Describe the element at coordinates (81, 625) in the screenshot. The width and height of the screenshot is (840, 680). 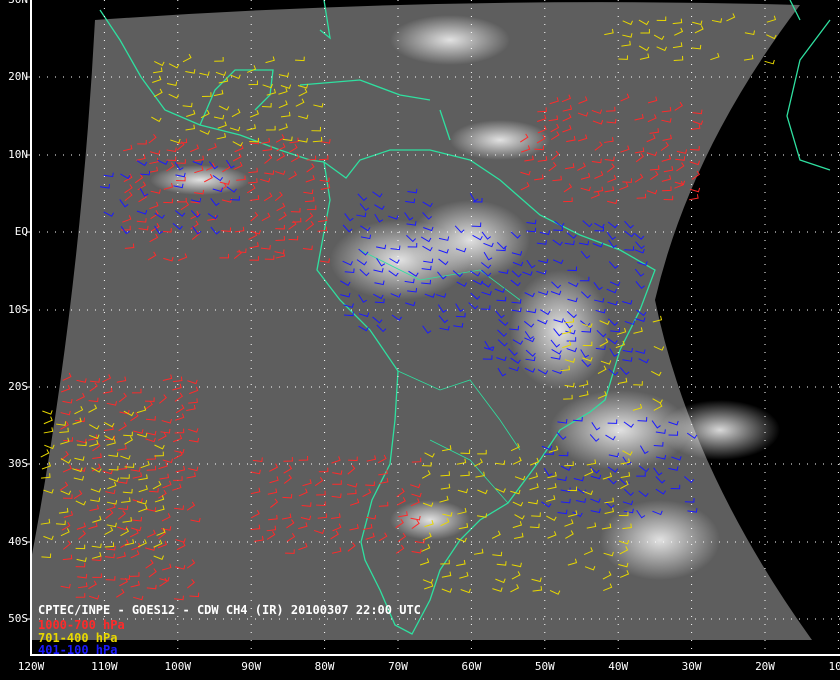
I see `legend-low-level: 1000-700 hPa` at that location.